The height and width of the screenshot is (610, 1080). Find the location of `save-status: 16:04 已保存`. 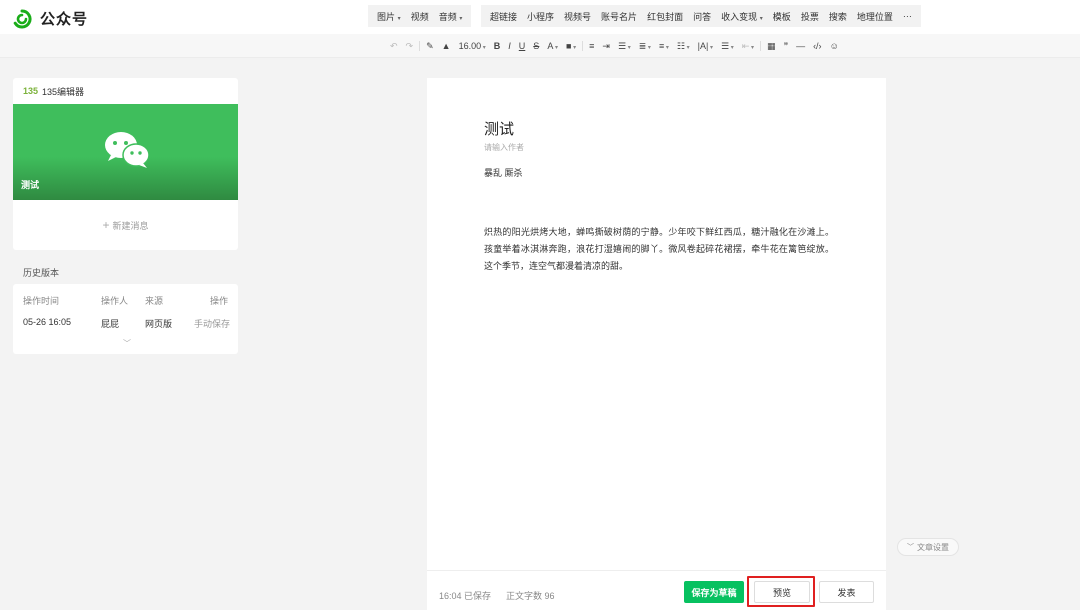

save-status: 16:04 已保存 is located at coordinates (465, 596).